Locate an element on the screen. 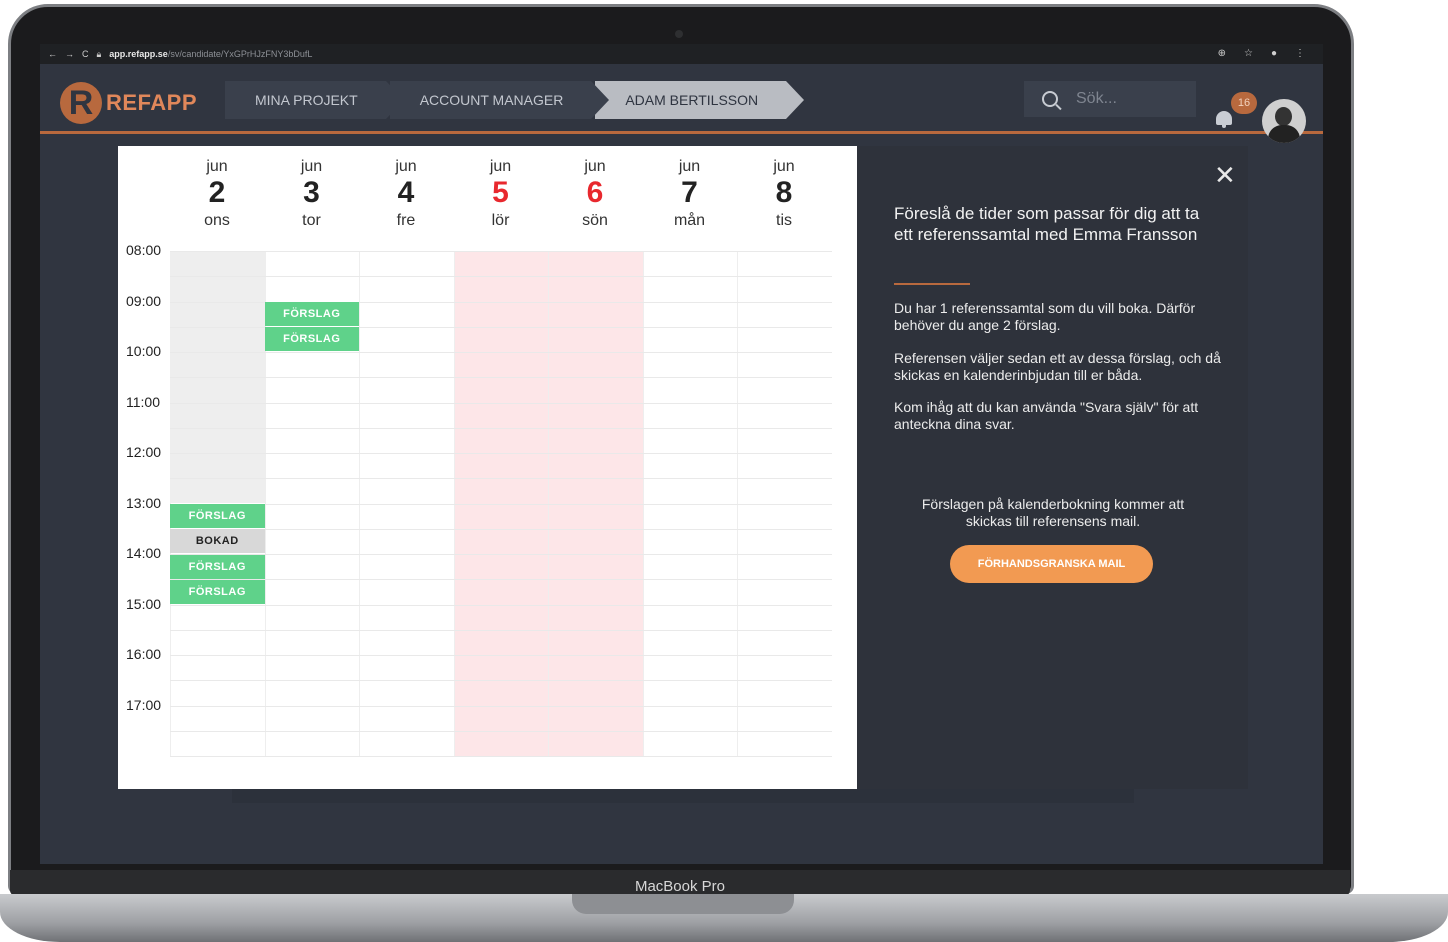 This screenshot has width=1448, height=942. time-label: 08:00 is located at coordinates (144, 250).